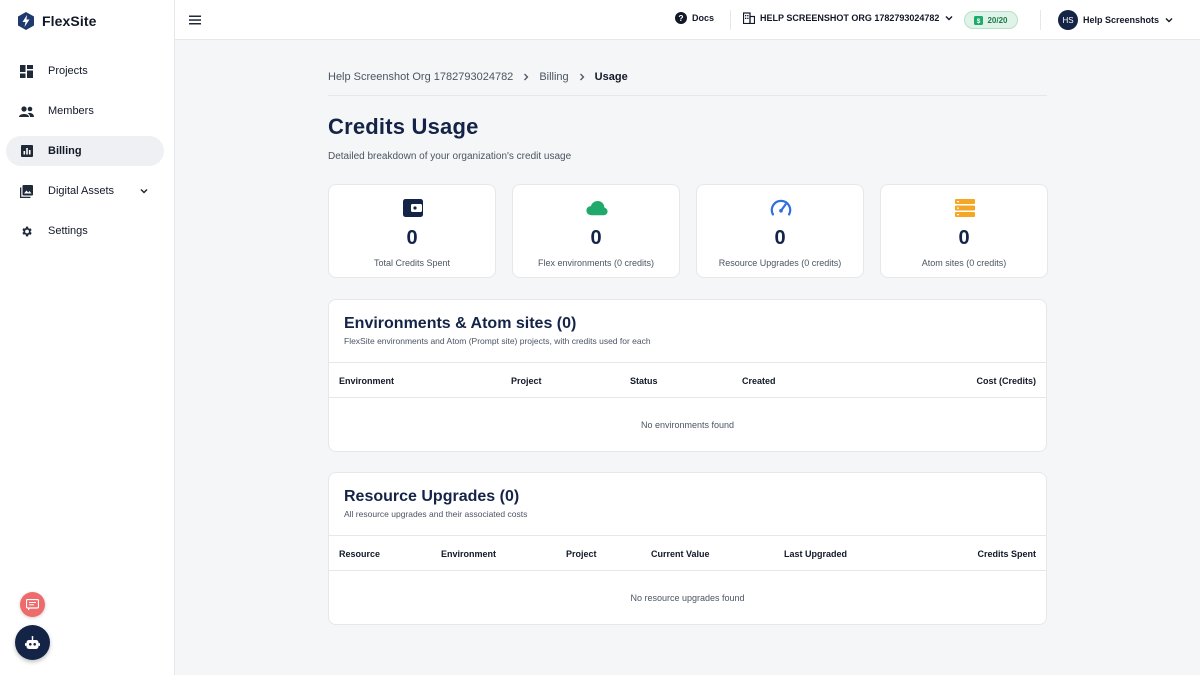 The height and width of the screenshot is (675, 1200). What do you see at coordinates (420, 77) in the screenshot?
I see `breadcrumb-org: Help Screenshot Org 1782793024782` at bounding box center [420, 77].